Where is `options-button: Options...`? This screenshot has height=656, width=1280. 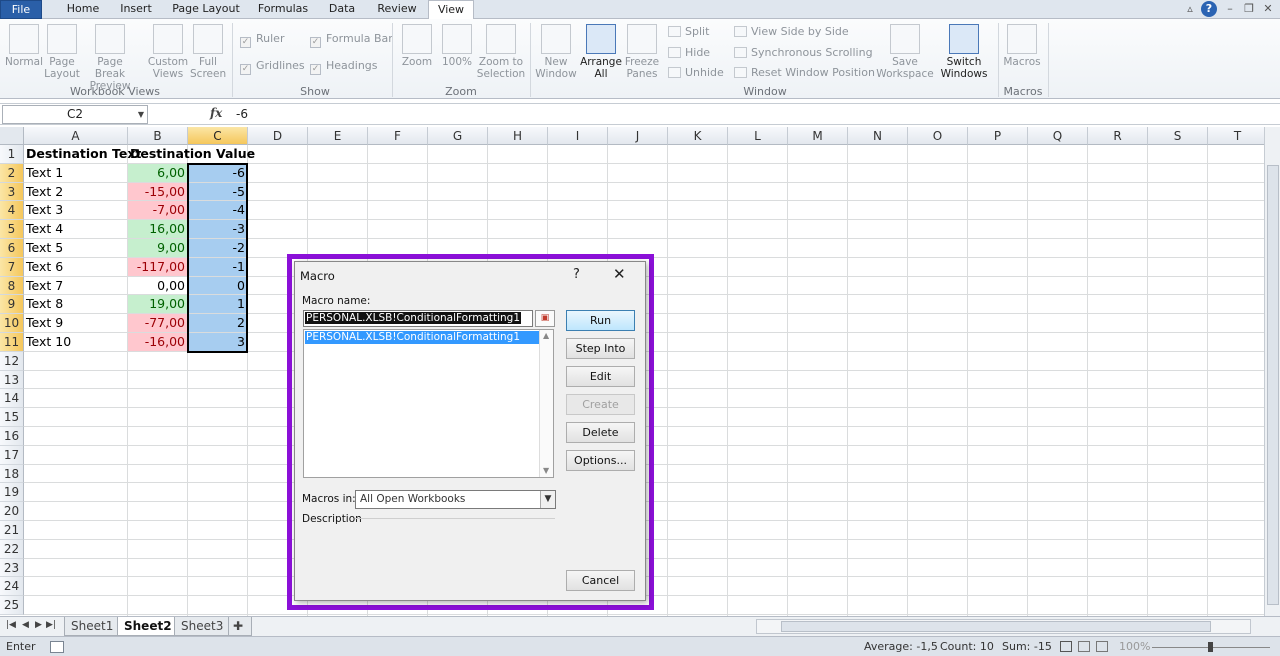
options-button: Options... is located at coordinates (600, 460).